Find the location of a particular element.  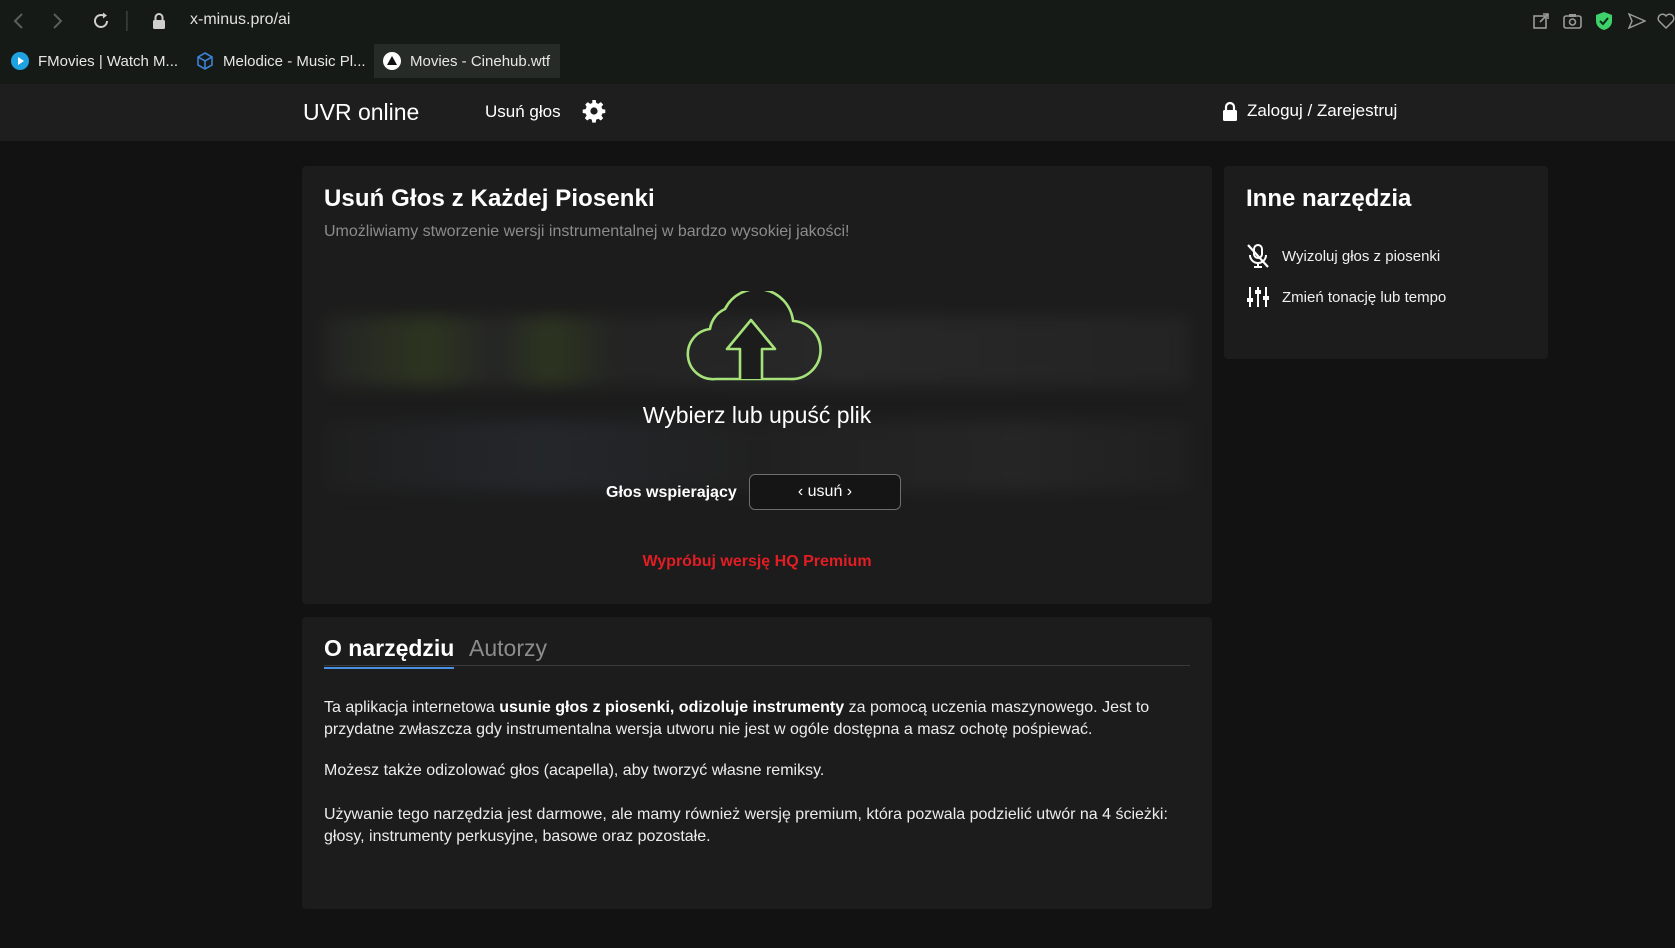

tool-label: Wyizoluj głos z piosenki is located at coordinates (1361, 256).